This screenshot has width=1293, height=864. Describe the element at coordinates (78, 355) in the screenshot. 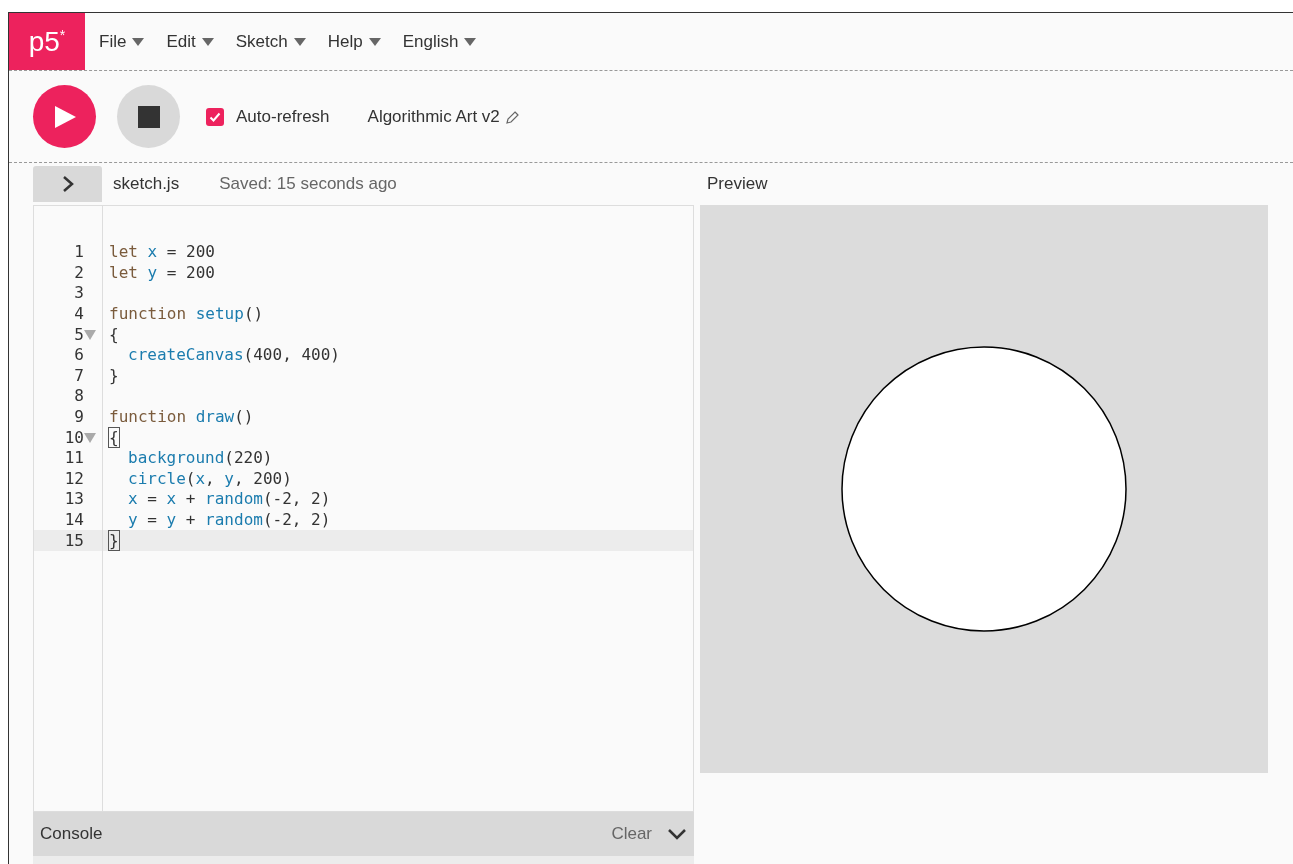

I see `line-number: 6` at that location.